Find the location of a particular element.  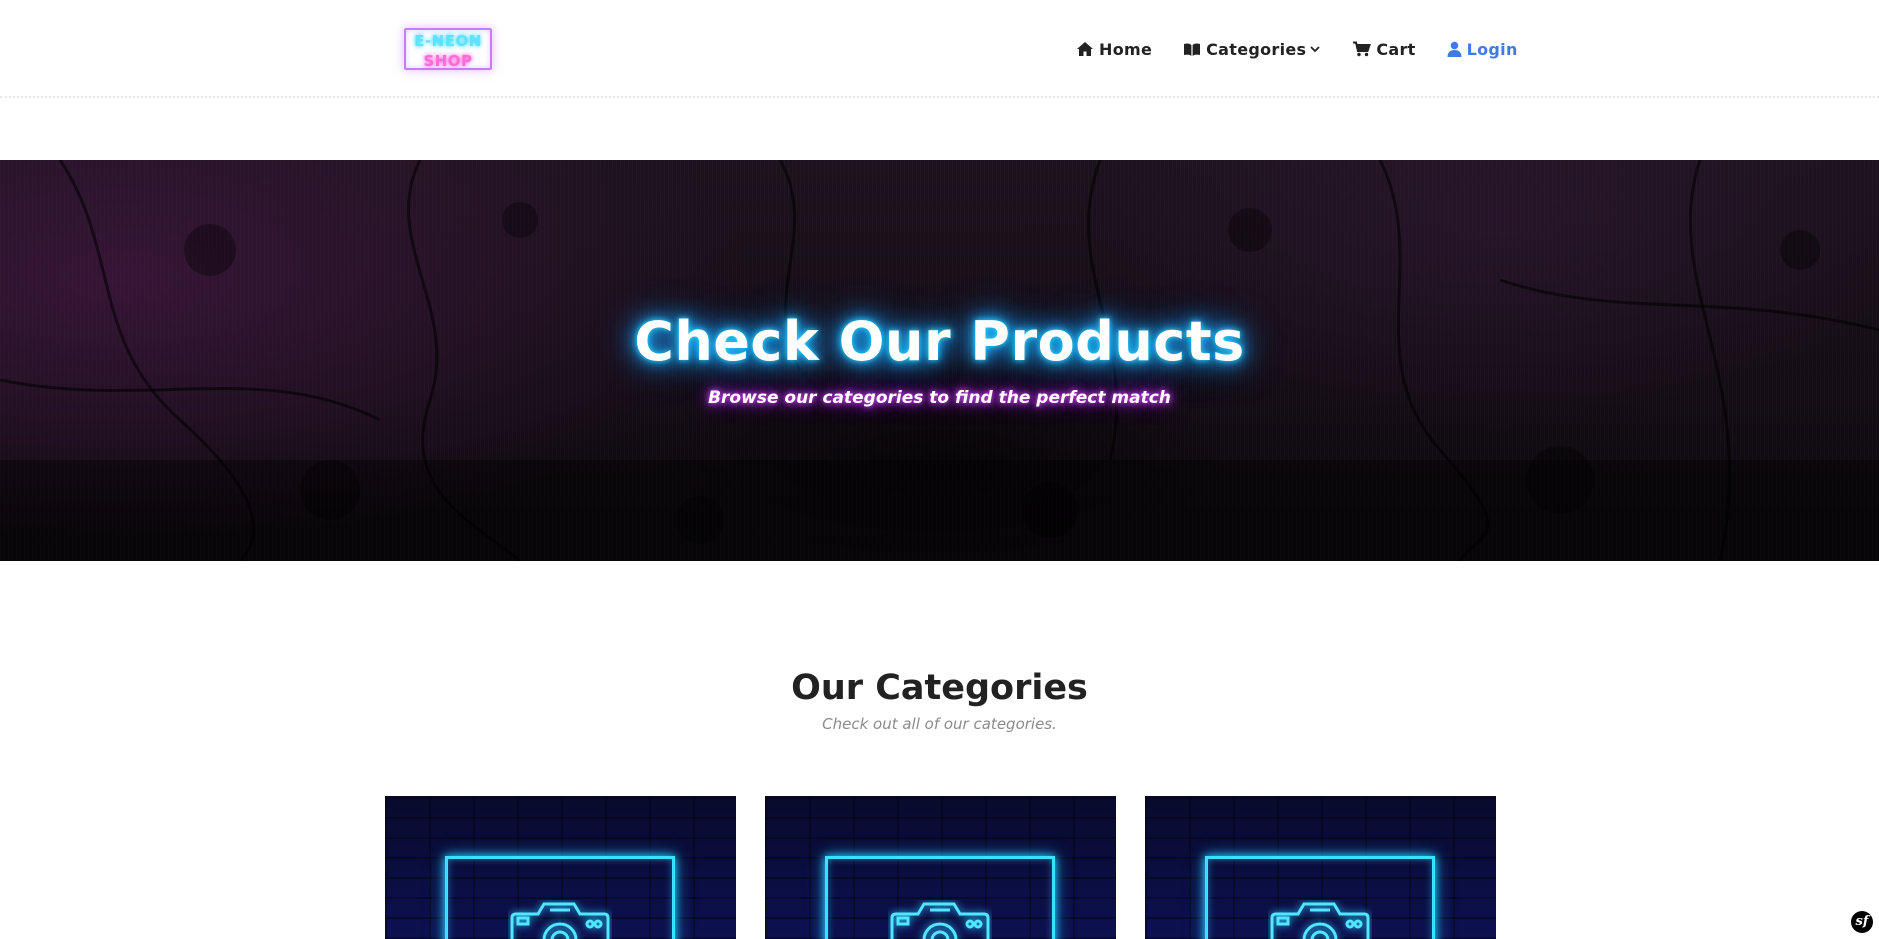

symfony-icon: sf is located at coordinates (1862, 922).